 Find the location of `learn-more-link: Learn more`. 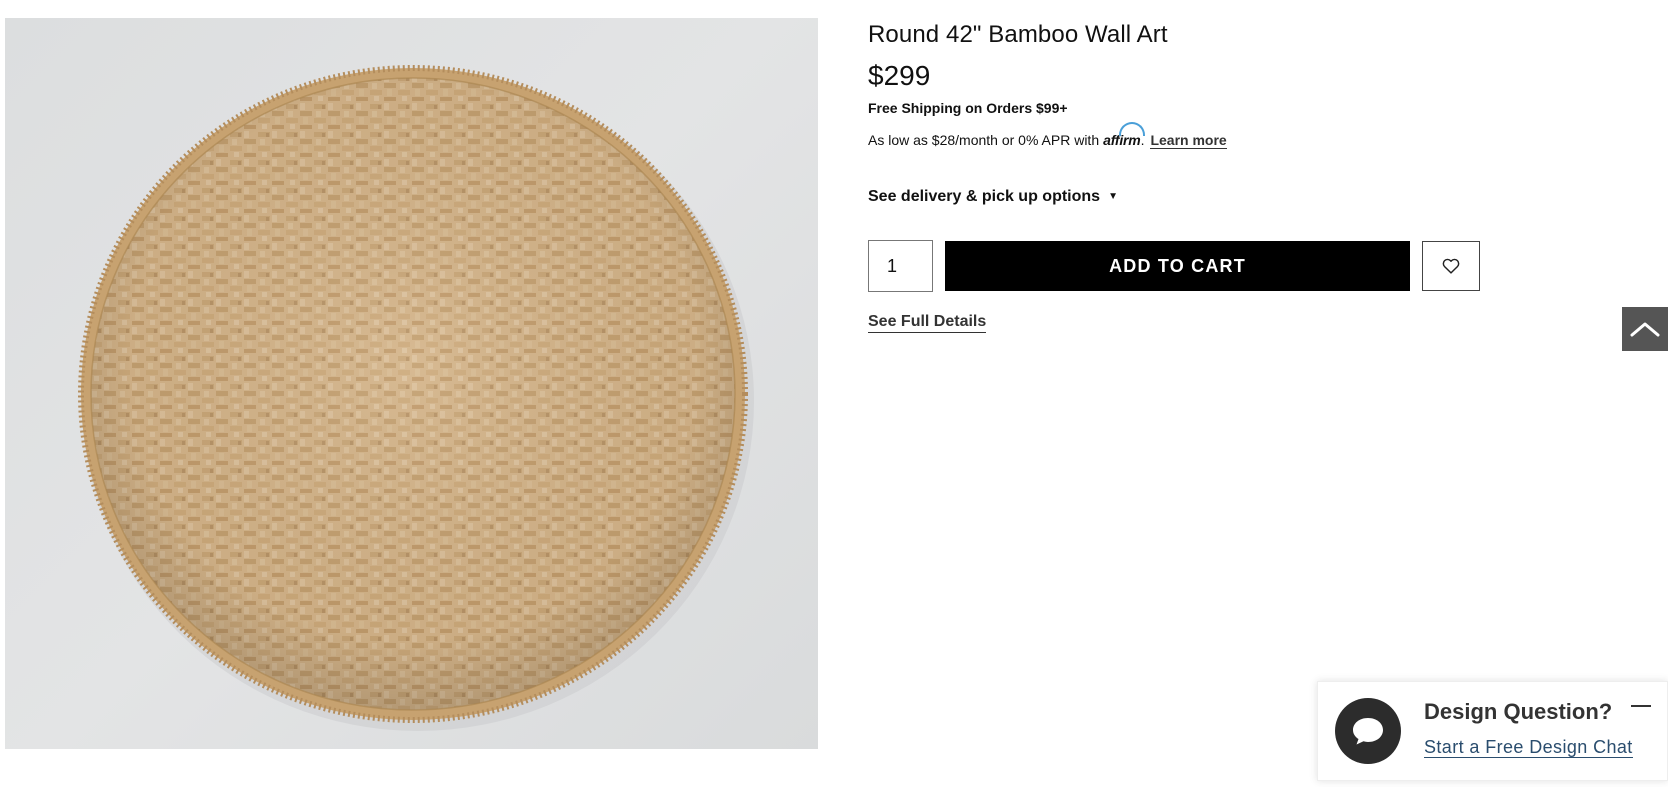

learn-more-link: Learn more is located at coordinates (1188, 140).